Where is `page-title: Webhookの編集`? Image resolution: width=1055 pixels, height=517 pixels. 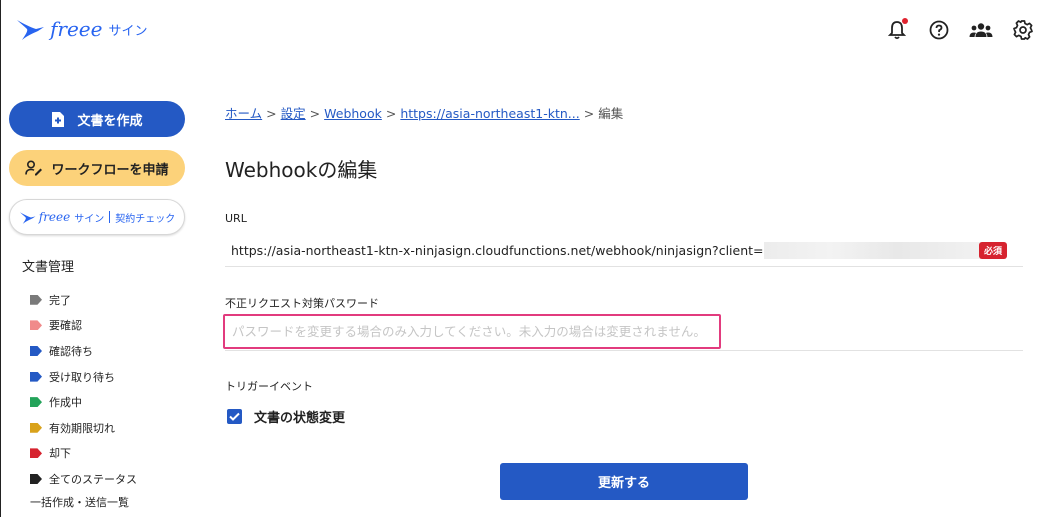 page-title: Webhookの編集 is located at coordinates (301, 170).